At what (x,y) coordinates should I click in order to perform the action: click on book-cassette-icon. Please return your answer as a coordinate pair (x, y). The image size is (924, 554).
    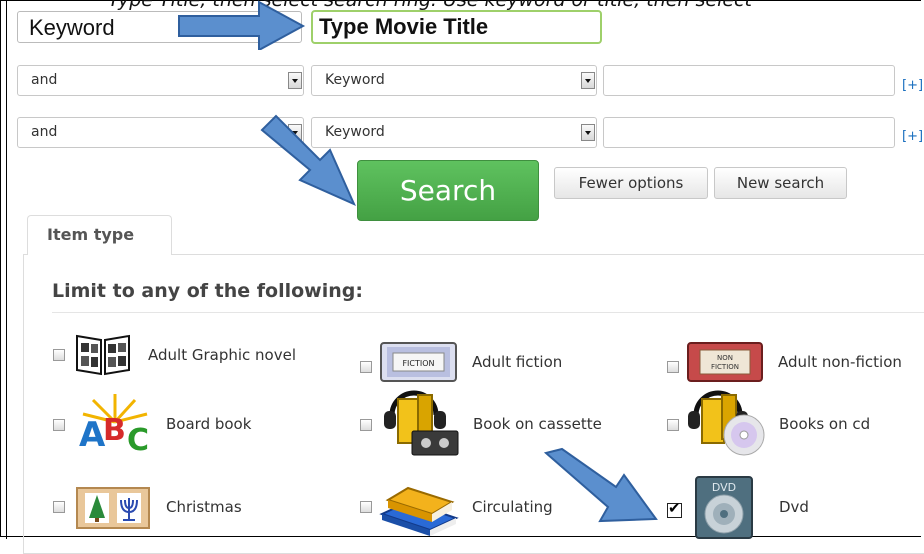
    Looking at the image, I should click on (419, 421).